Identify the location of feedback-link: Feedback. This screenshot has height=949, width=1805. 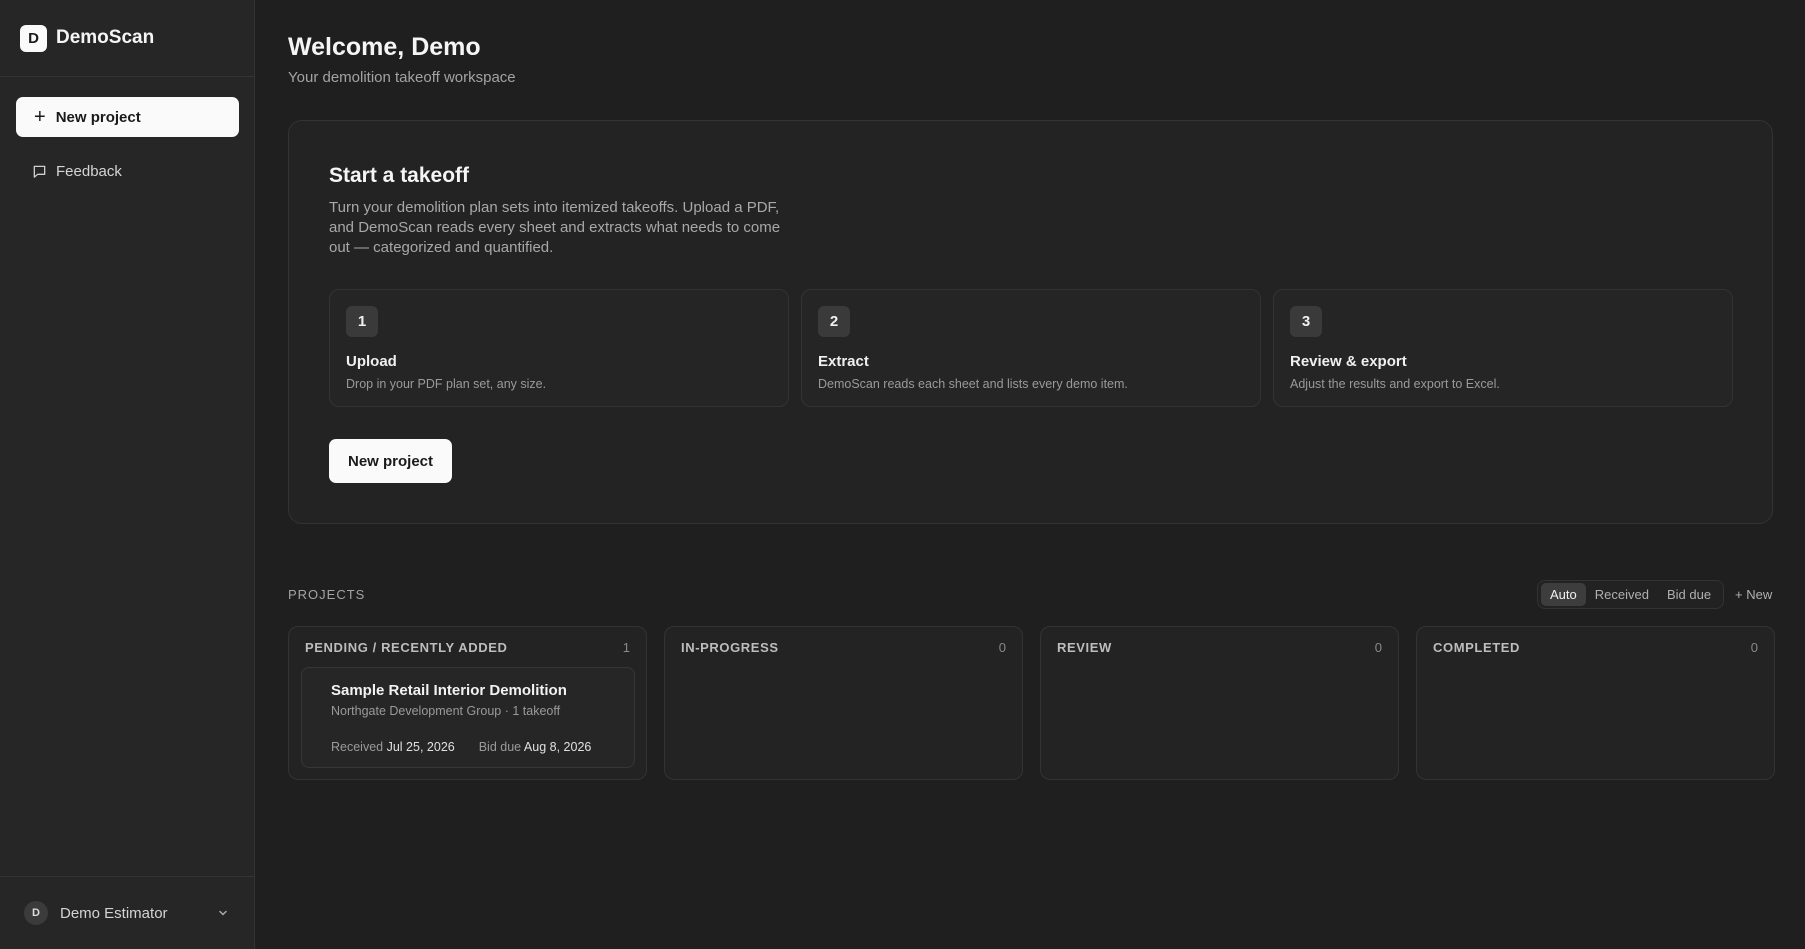
(77, 171).